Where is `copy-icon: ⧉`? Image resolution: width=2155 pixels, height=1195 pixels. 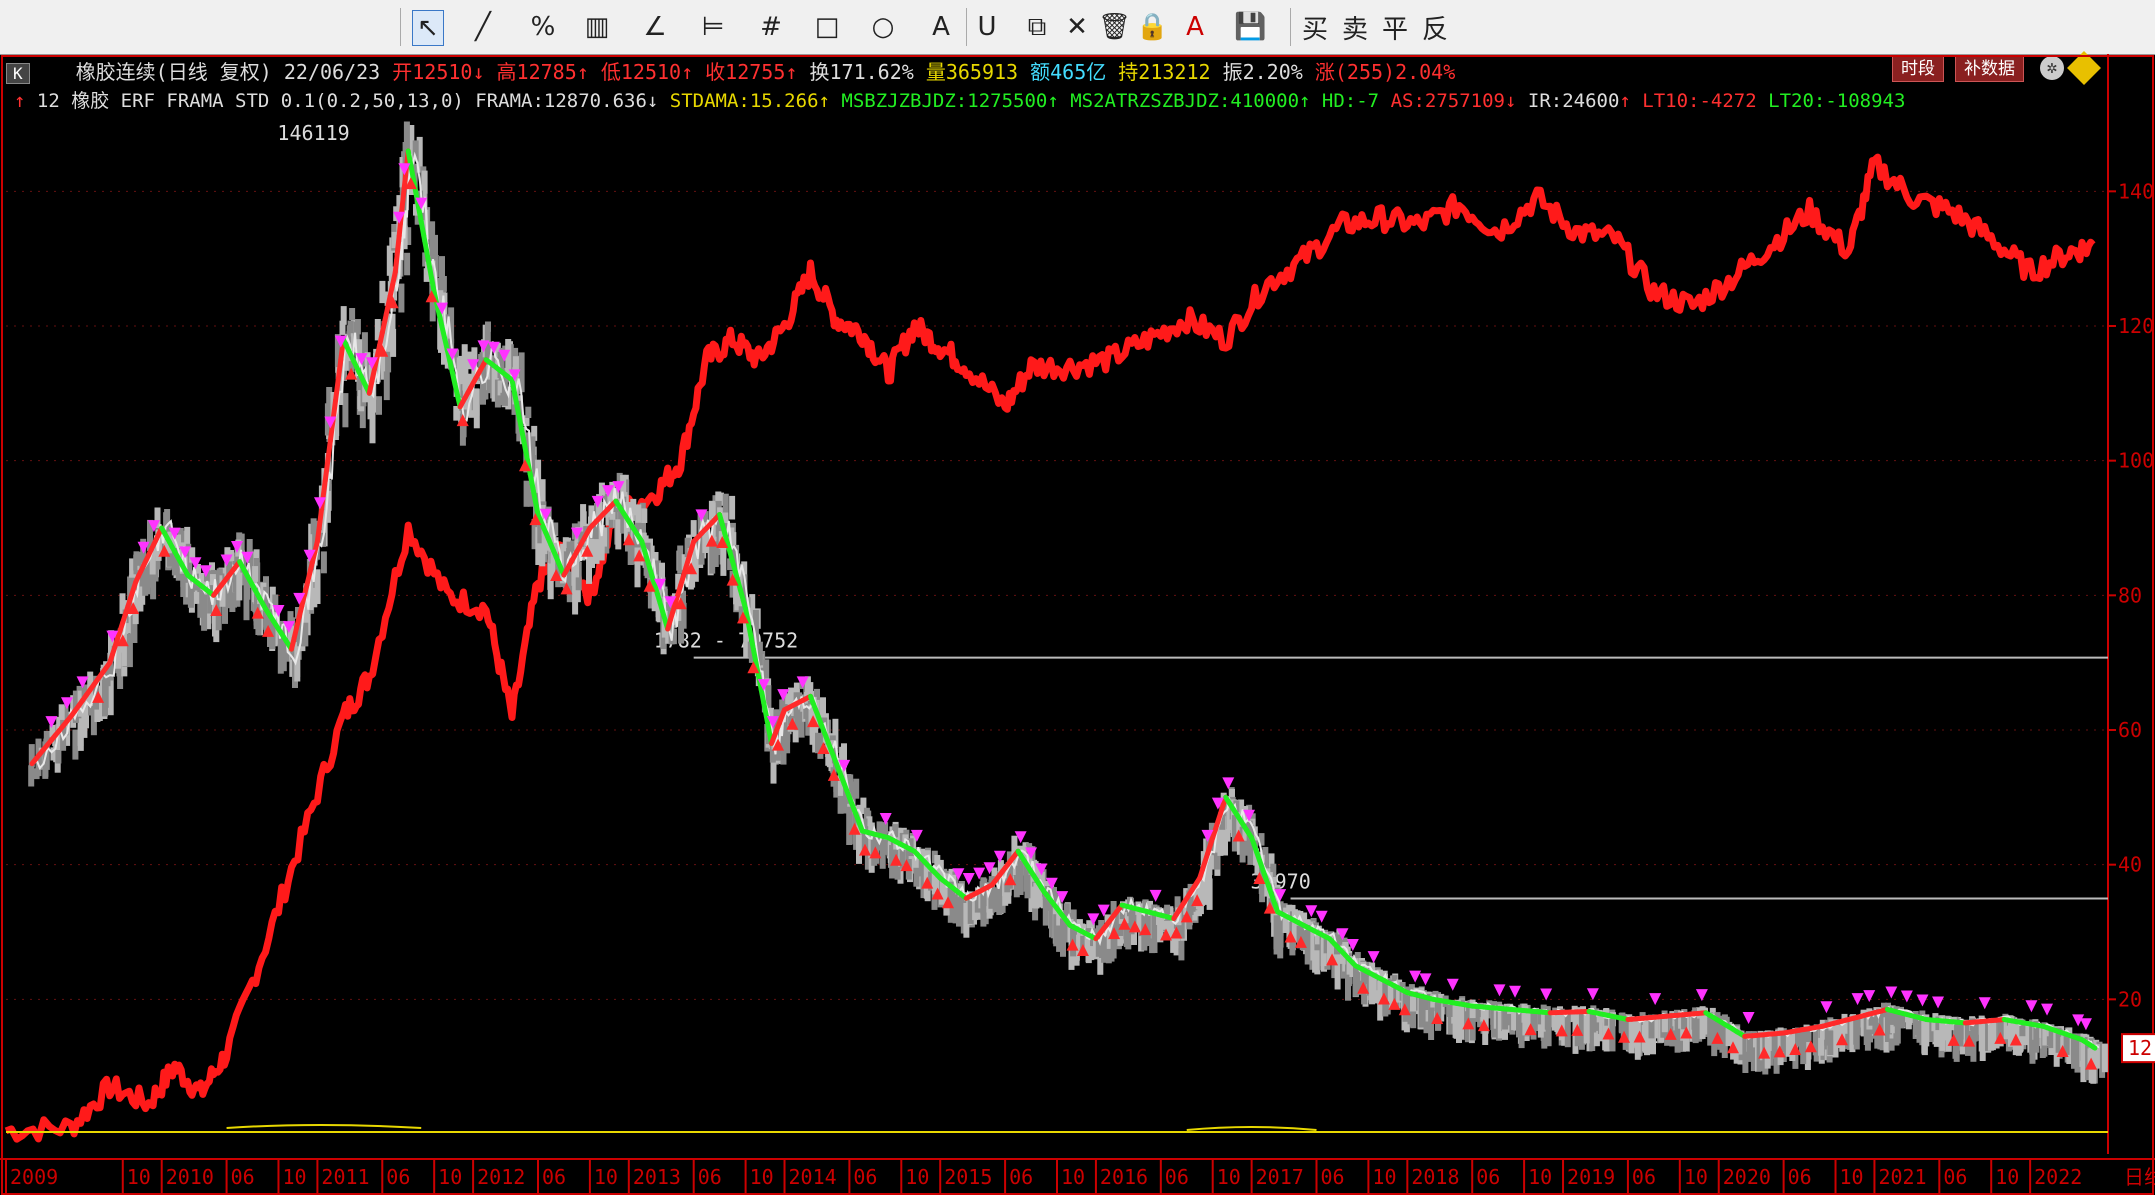 copy-icon: ⧉ is located at coordinates (1037, 27).